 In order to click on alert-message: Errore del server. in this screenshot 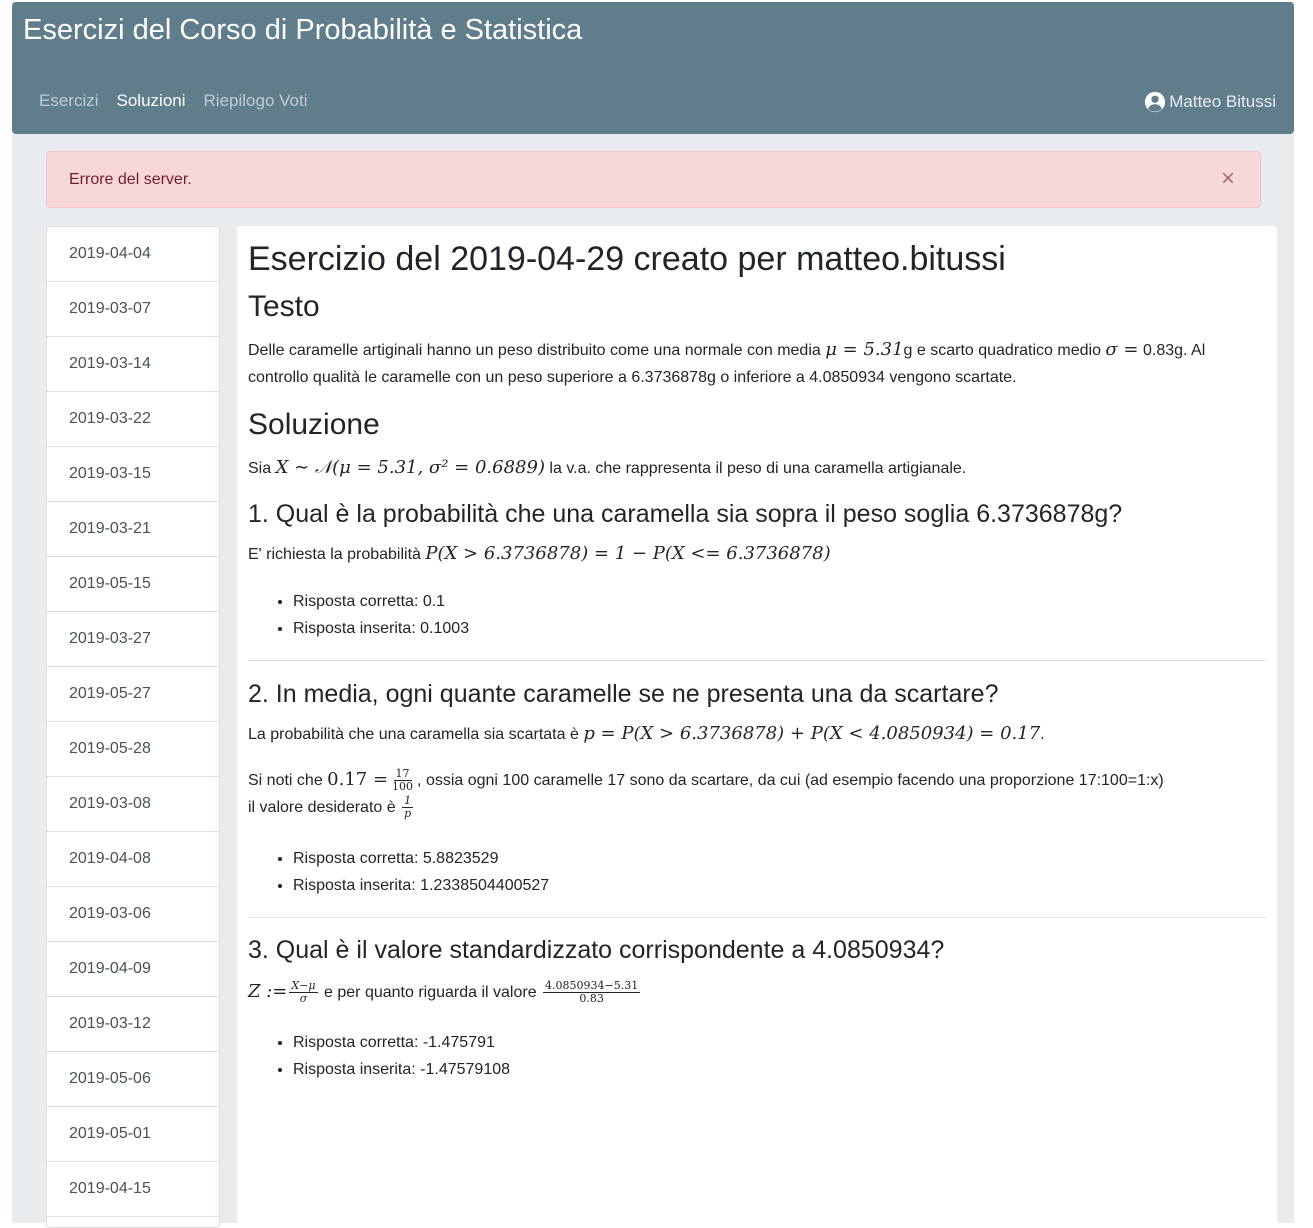, I will do `click(130, 179)`.